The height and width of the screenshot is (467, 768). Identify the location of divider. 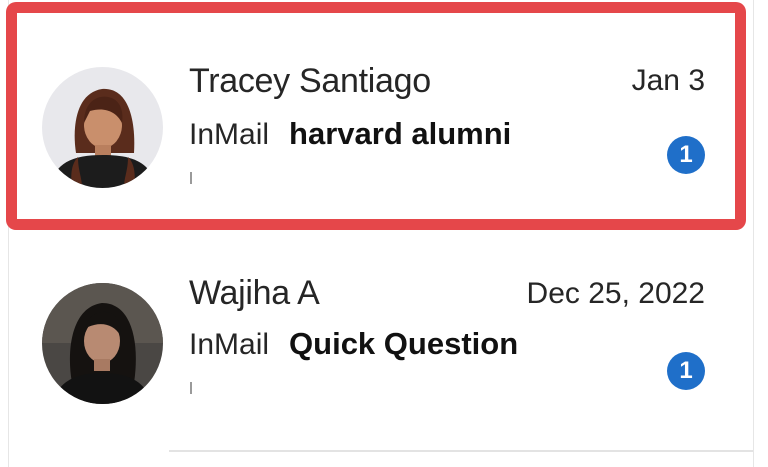
(461, 451).